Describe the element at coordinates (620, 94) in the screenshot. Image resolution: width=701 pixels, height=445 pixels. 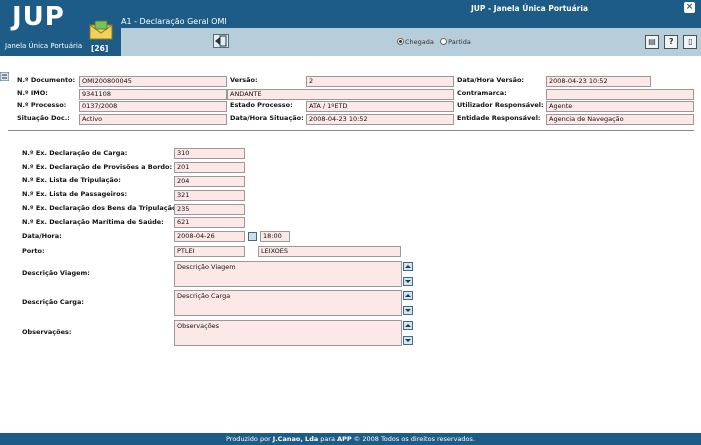
I see `counterpart-field` at that location.